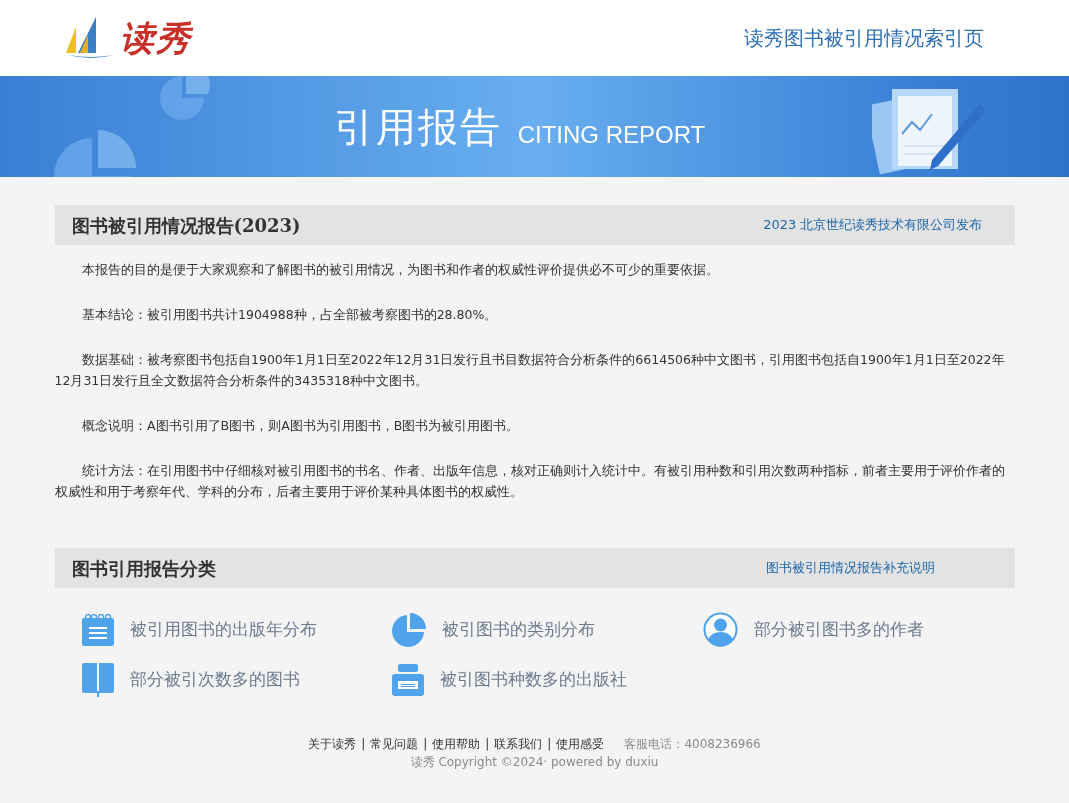  Describe the element at coordinates (580, 744) in the screenshot. I see `footer-link: 使用感受` at that location.